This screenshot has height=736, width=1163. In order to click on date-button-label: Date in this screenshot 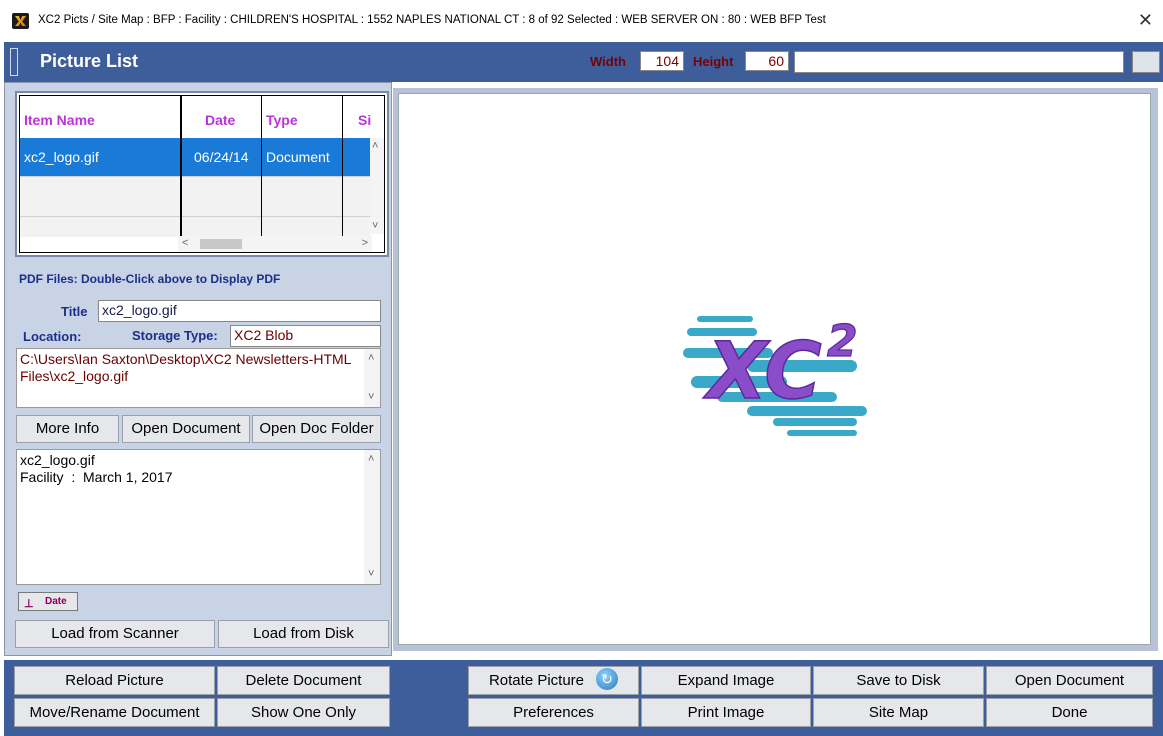, I will do `click(56, 601)`.